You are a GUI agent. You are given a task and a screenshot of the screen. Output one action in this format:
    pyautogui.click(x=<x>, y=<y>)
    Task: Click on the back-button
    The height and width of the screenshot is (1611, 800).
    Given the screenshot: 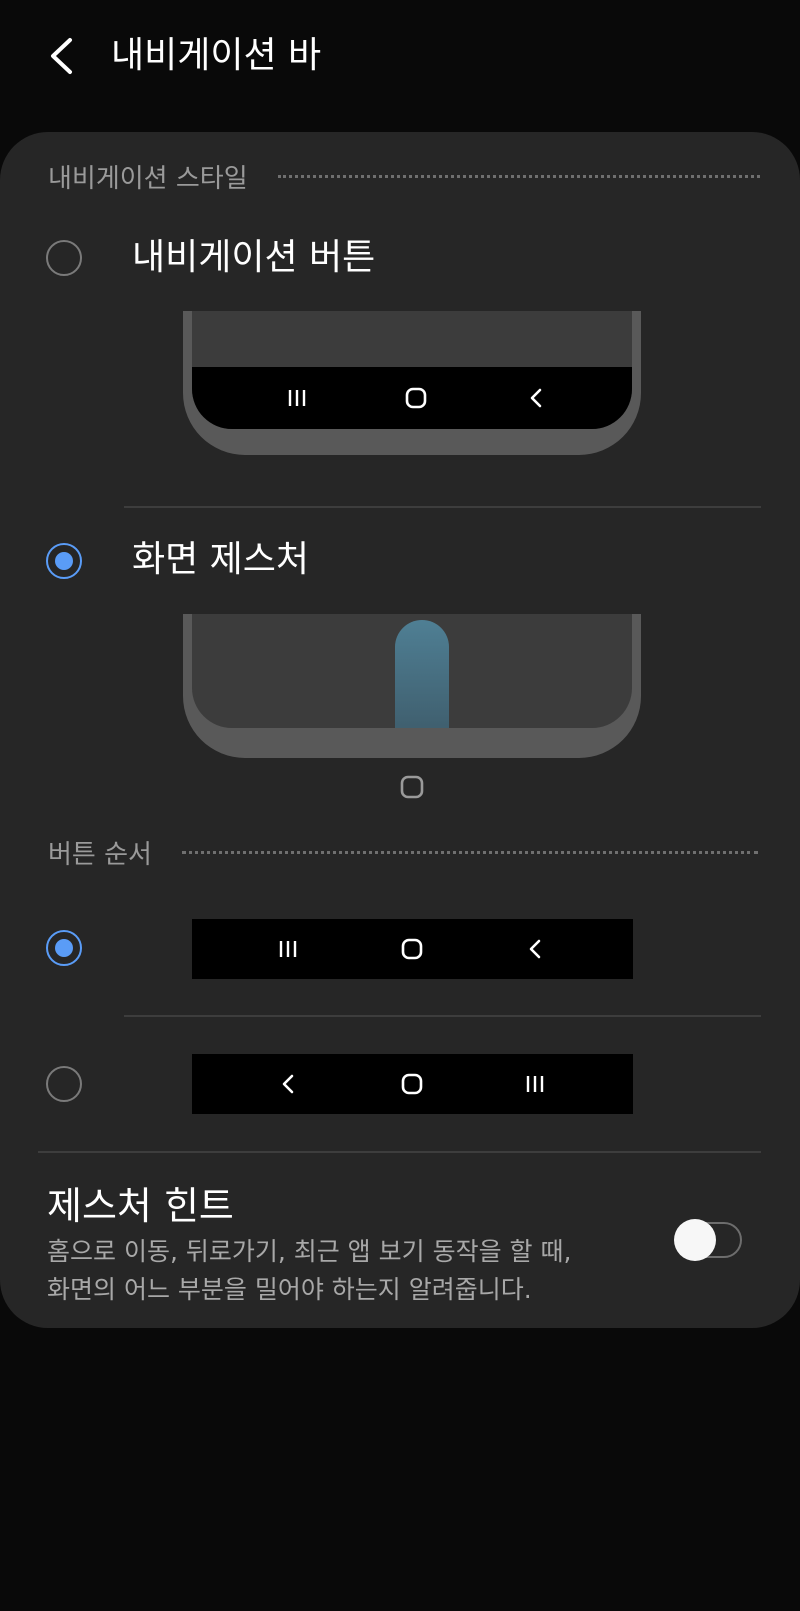 What is the action you would take?
    pyautogui.click(x=62, y=56)
    